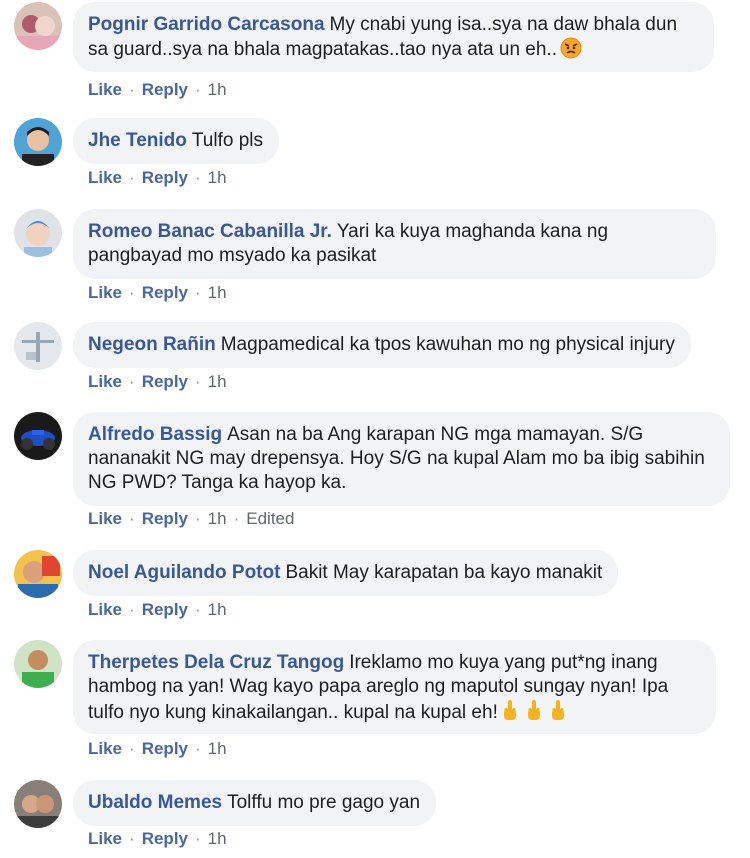 The width and height of the screenshot is (750, 858). Describe the element at coordinates (210, 231) in the screenshot. I see `comment-author: Romeo Banac Cabanilla Jr.` at that location.